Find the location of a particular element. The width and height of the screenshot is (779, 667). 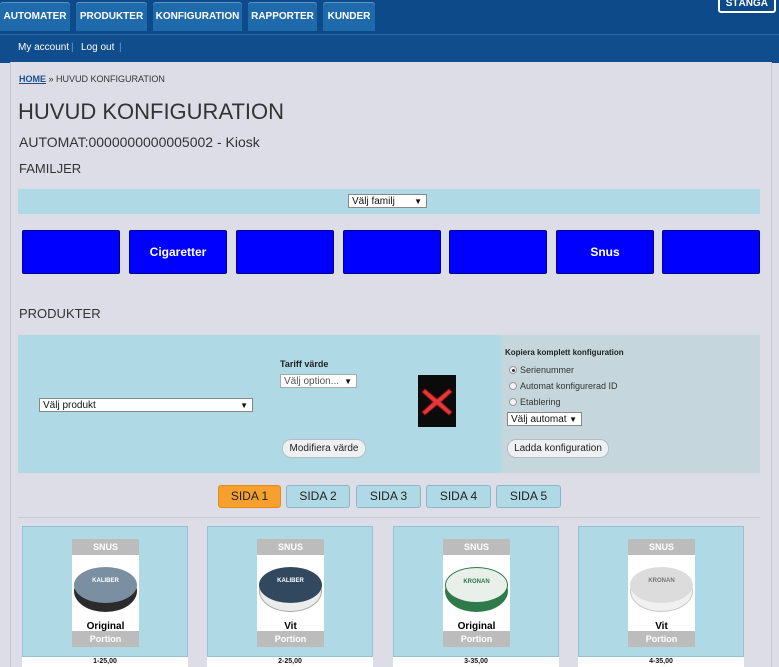

tab-produkter: PRODUKTER is located at coordinates (111, 16).